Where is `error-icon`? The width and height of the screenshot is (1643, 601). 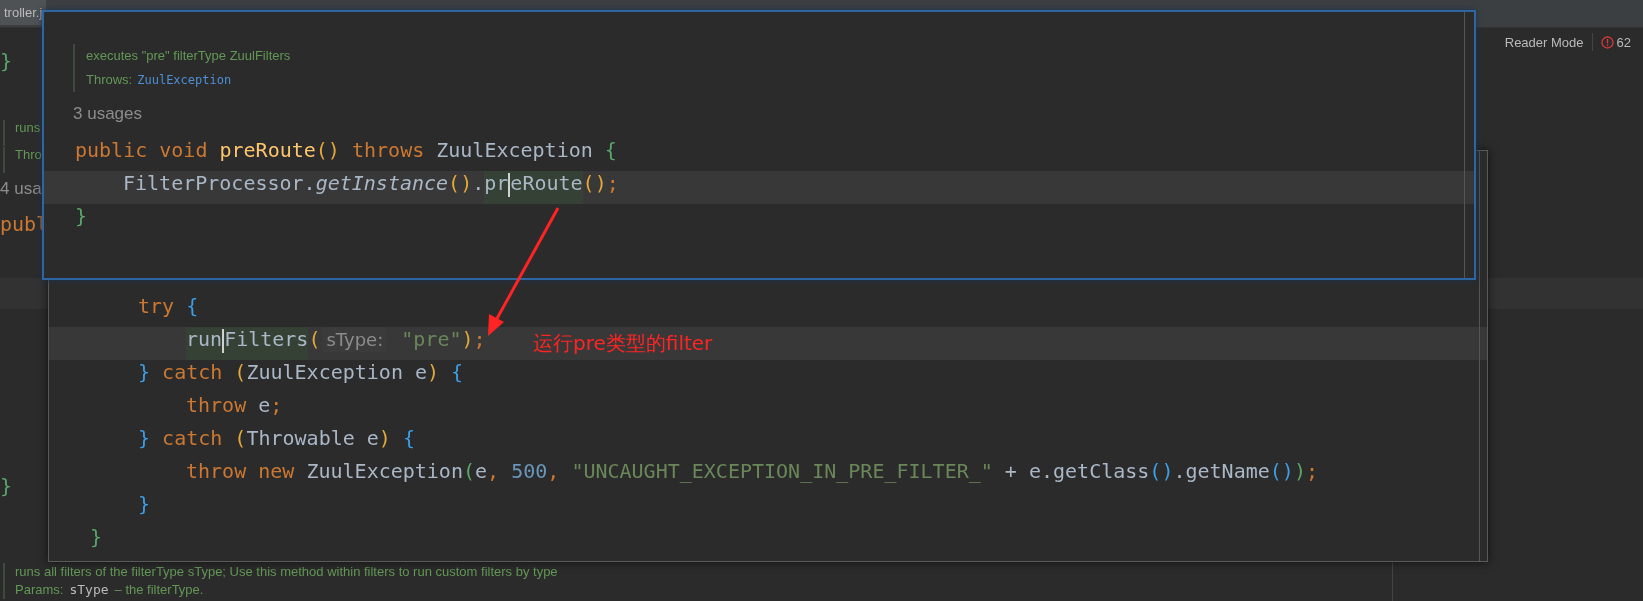 error-icon is located at coordinates (1607, 42).